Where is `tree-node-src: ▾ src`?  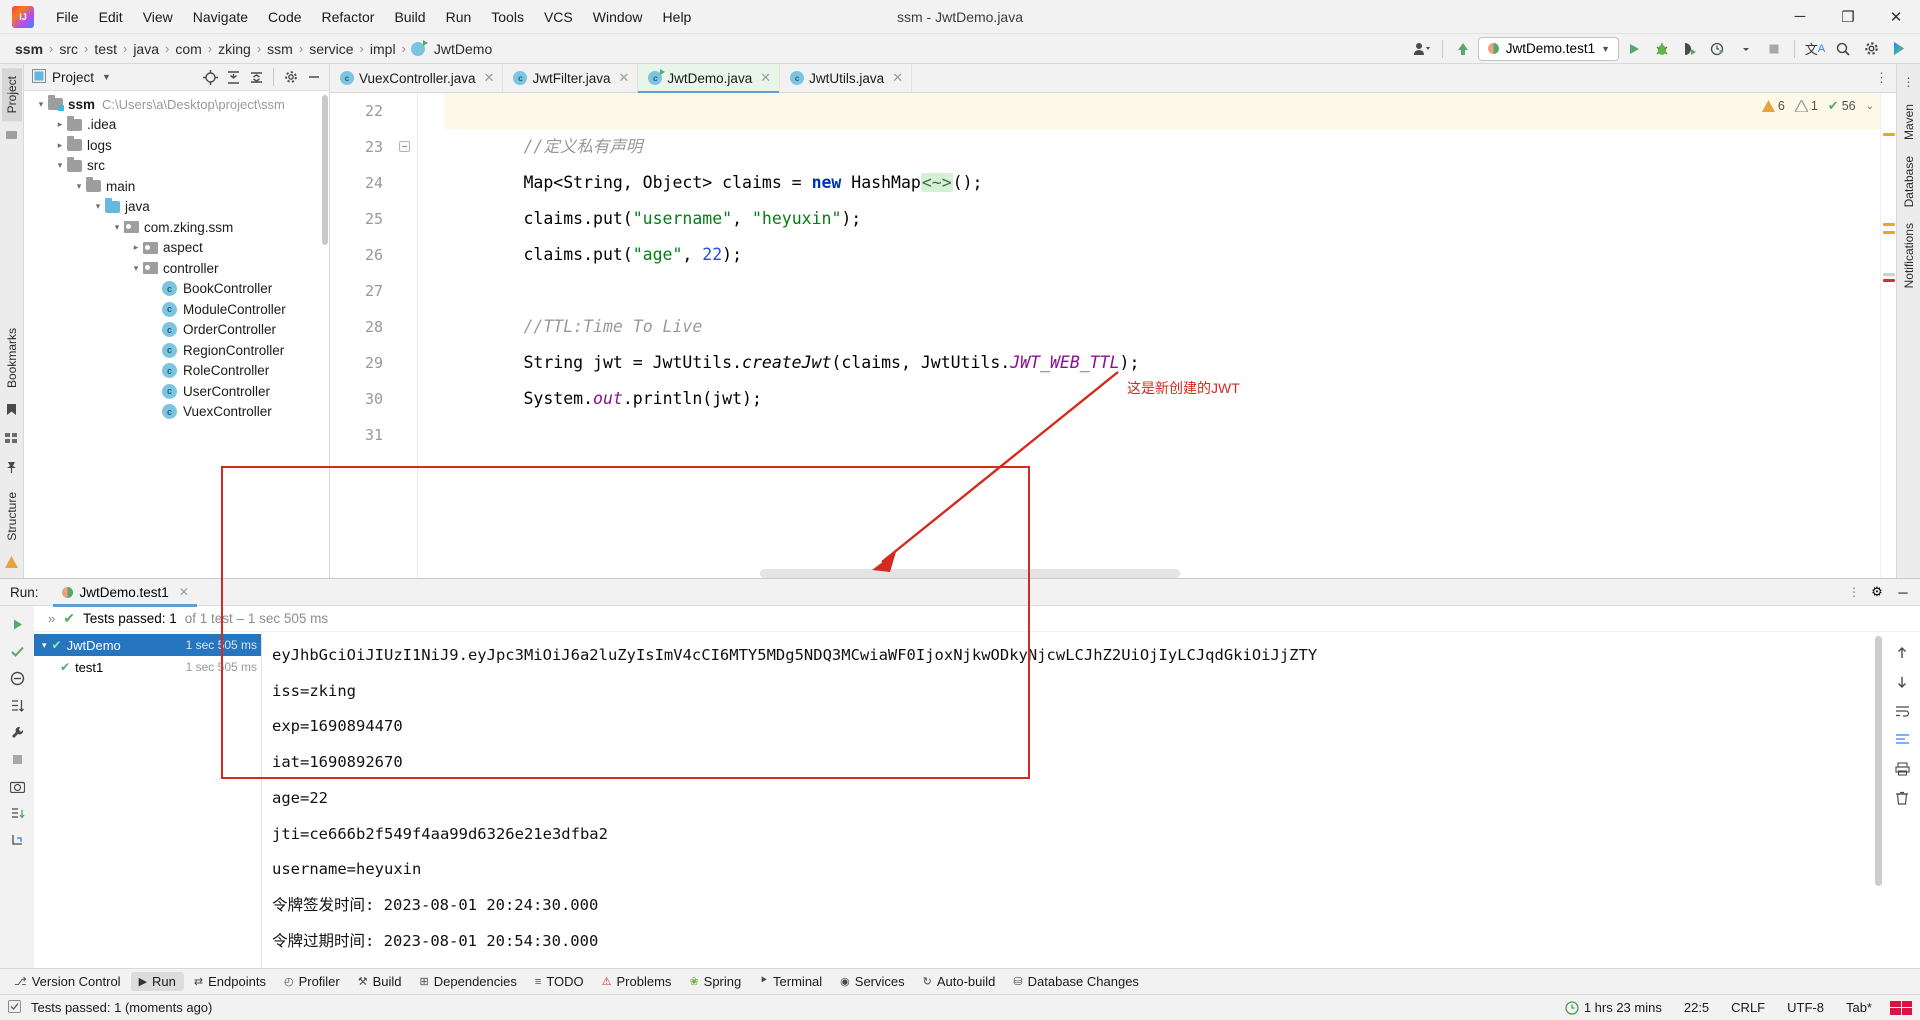
tree-node-src: ▾ src is located at coordinates (176, 166).